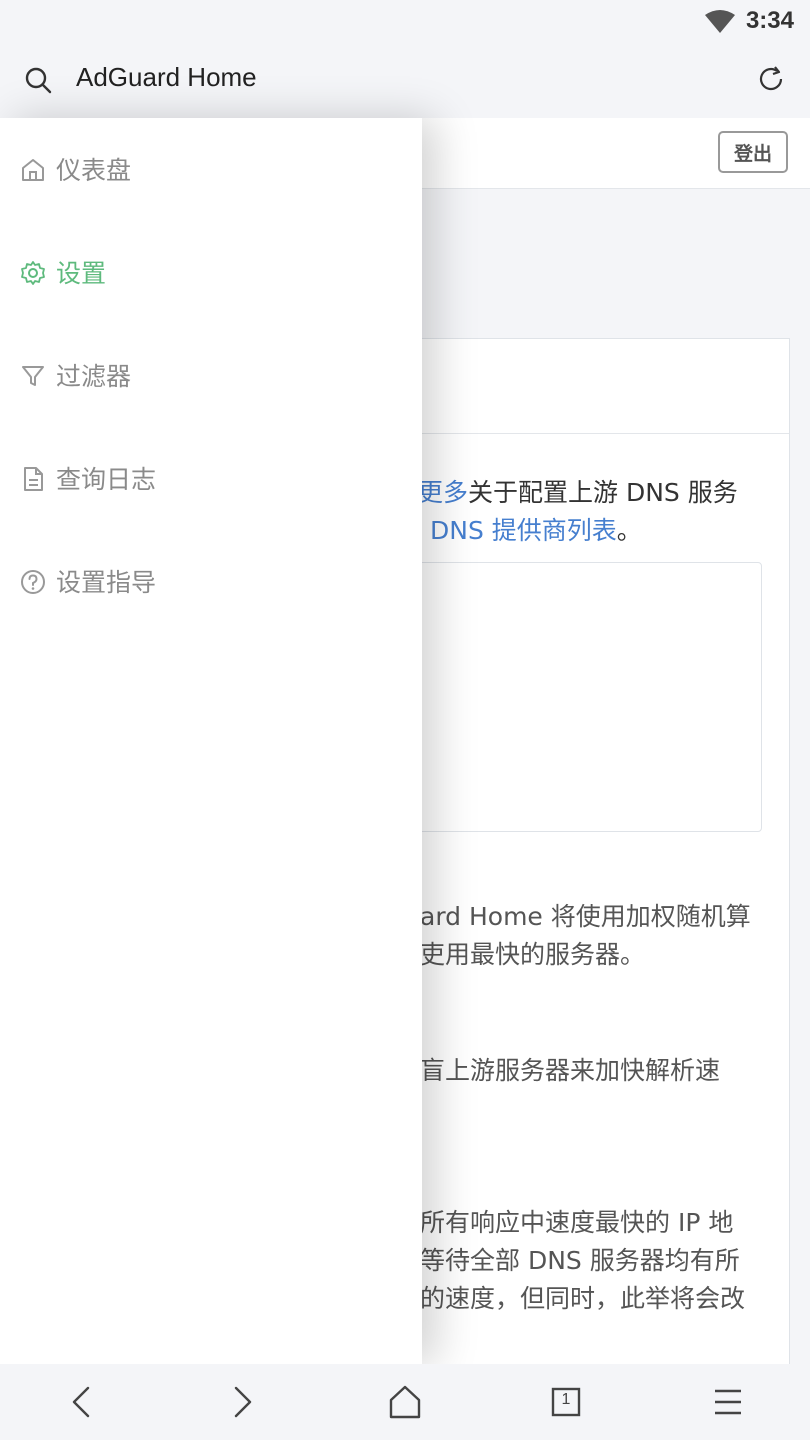 The image size is (810, 1440). Describe the element at coordinates (405, 81) in the screenshot. I see `browser-toolbar: AdGuard Home` at that location.